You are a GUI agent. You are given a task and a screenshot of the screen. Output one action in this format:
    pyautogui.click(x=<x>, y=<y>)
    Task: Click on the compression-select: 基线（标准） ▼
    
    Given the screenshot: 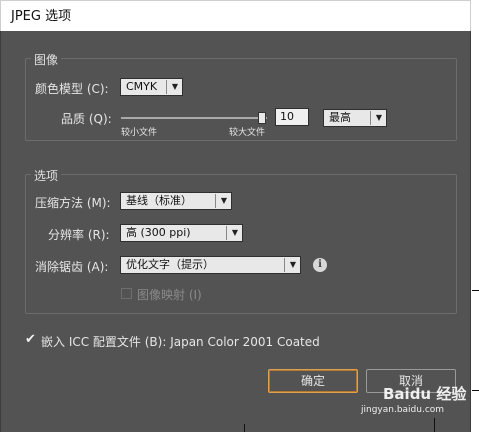 What is the action you would take?
    pyautogui.click(x=176, y=201)
    